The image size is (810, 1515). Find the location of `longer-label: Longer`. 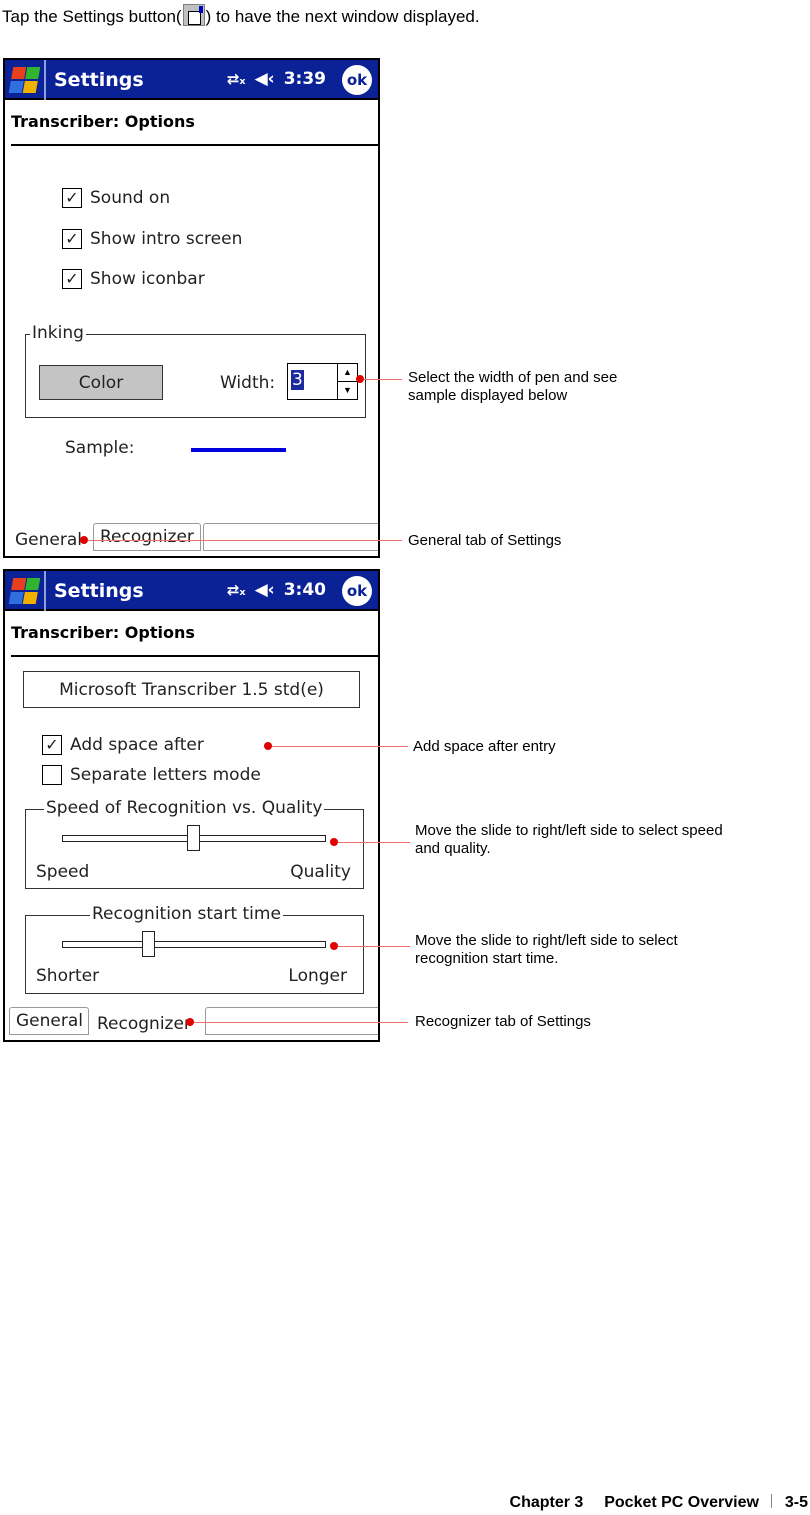

longer-label: Longer is located at coordinates (317, 976).